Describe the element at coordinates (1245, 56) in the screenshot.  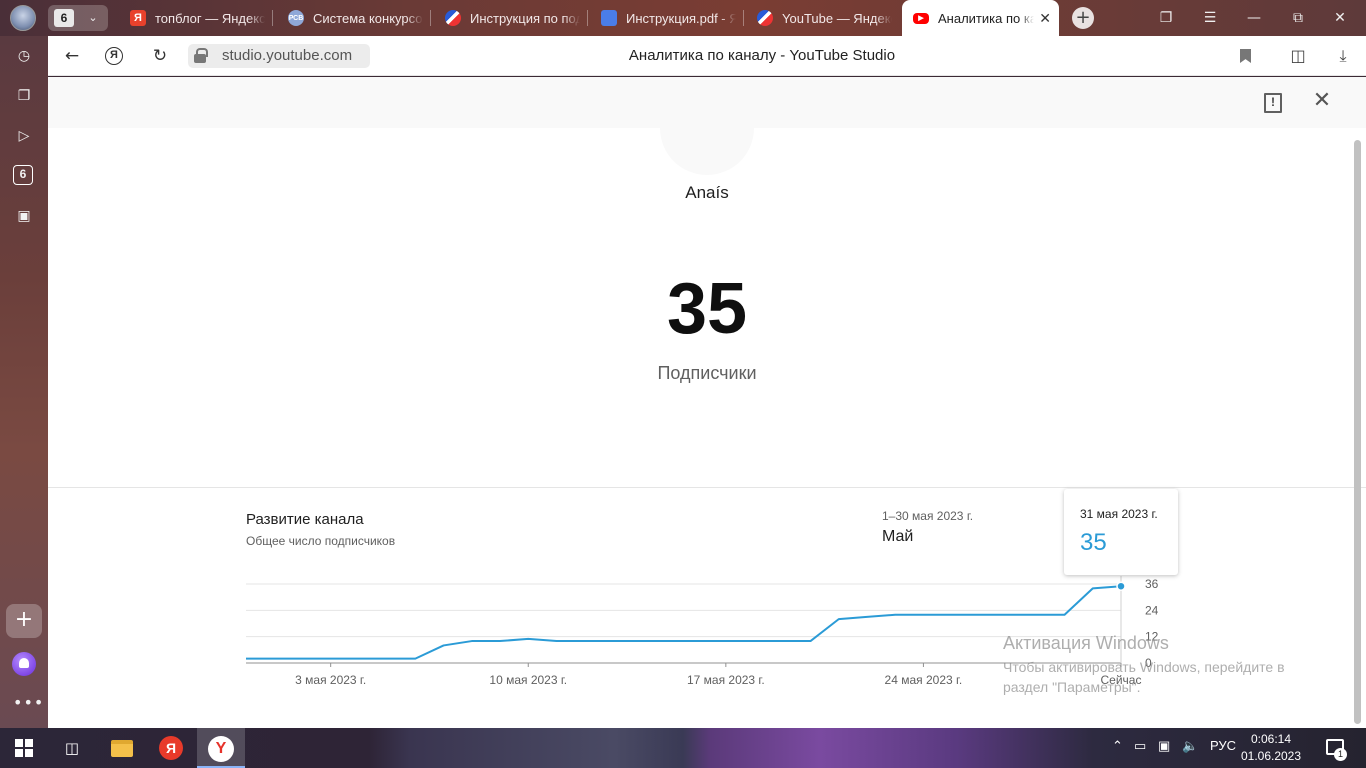
I see `bookmark-icon` at that location.